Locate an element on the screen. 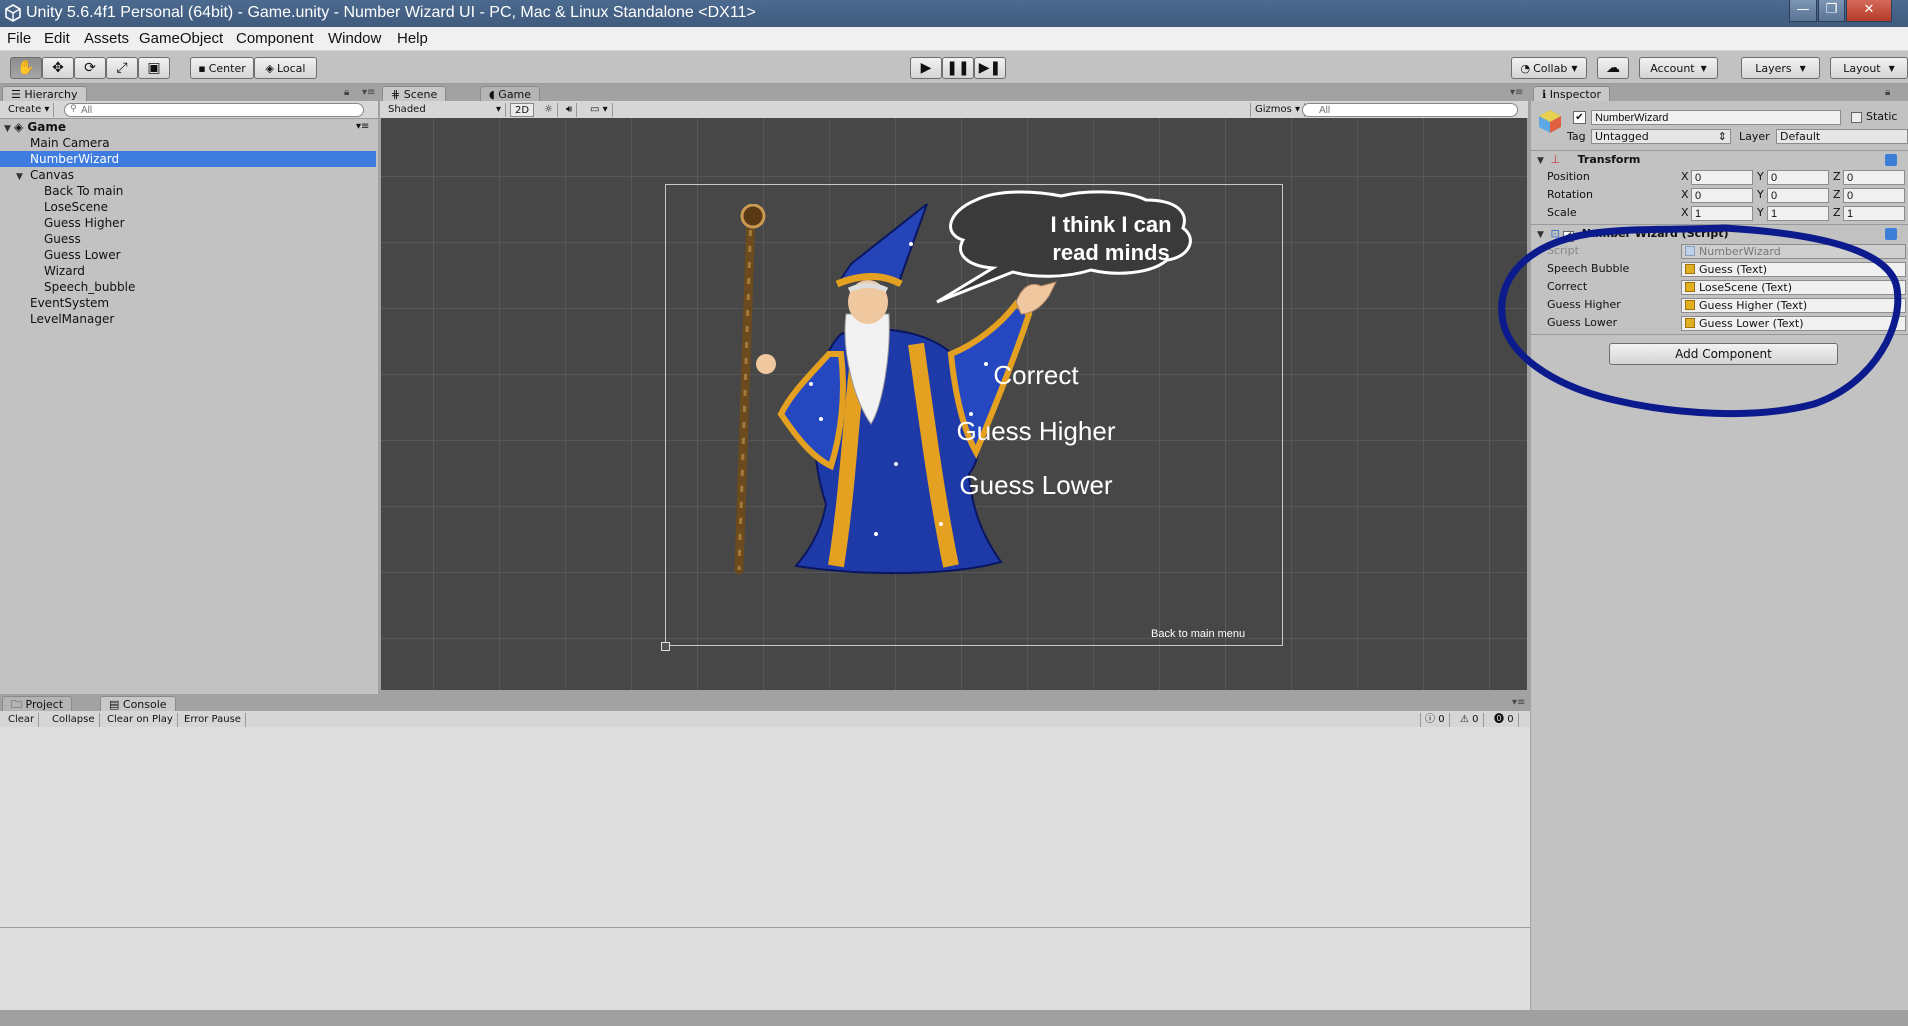 The image size is (1908, 1026). active-checkbox: ✔ is located at coordinates (1579, 117).